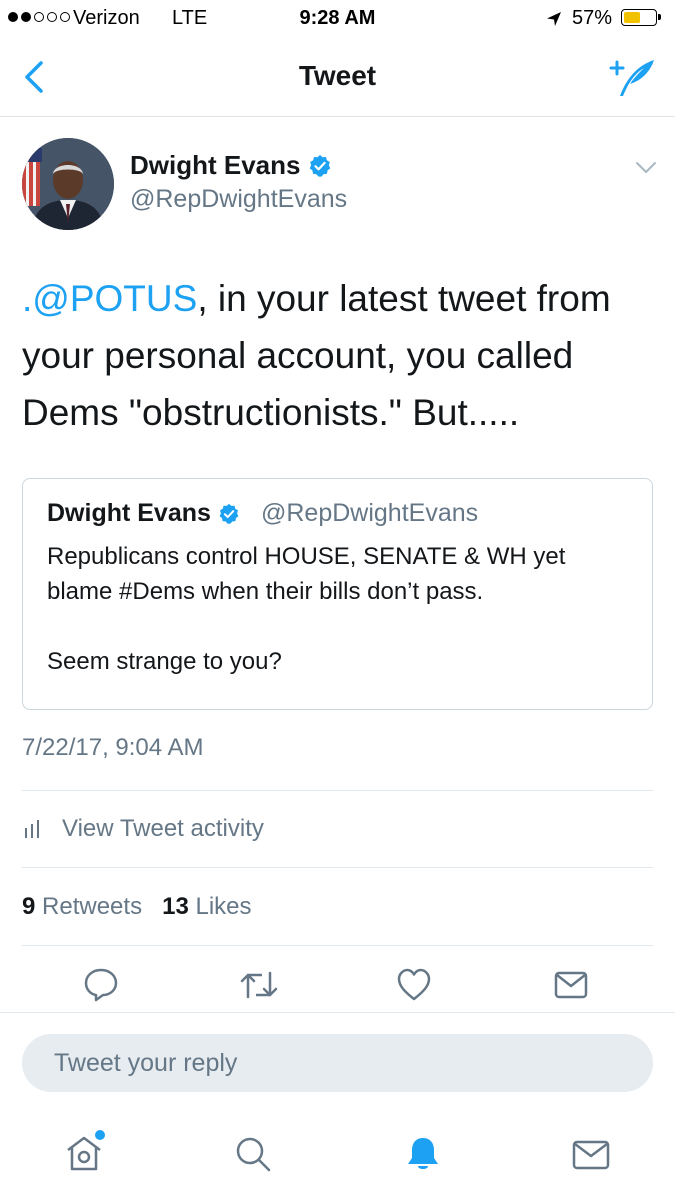 The height and width of the screenshot is (1200, 675). What do you see at coordinates (109, 298) in the screenshot?
I see `mention-link: .@POTUS` at bounding box center [109, 298].